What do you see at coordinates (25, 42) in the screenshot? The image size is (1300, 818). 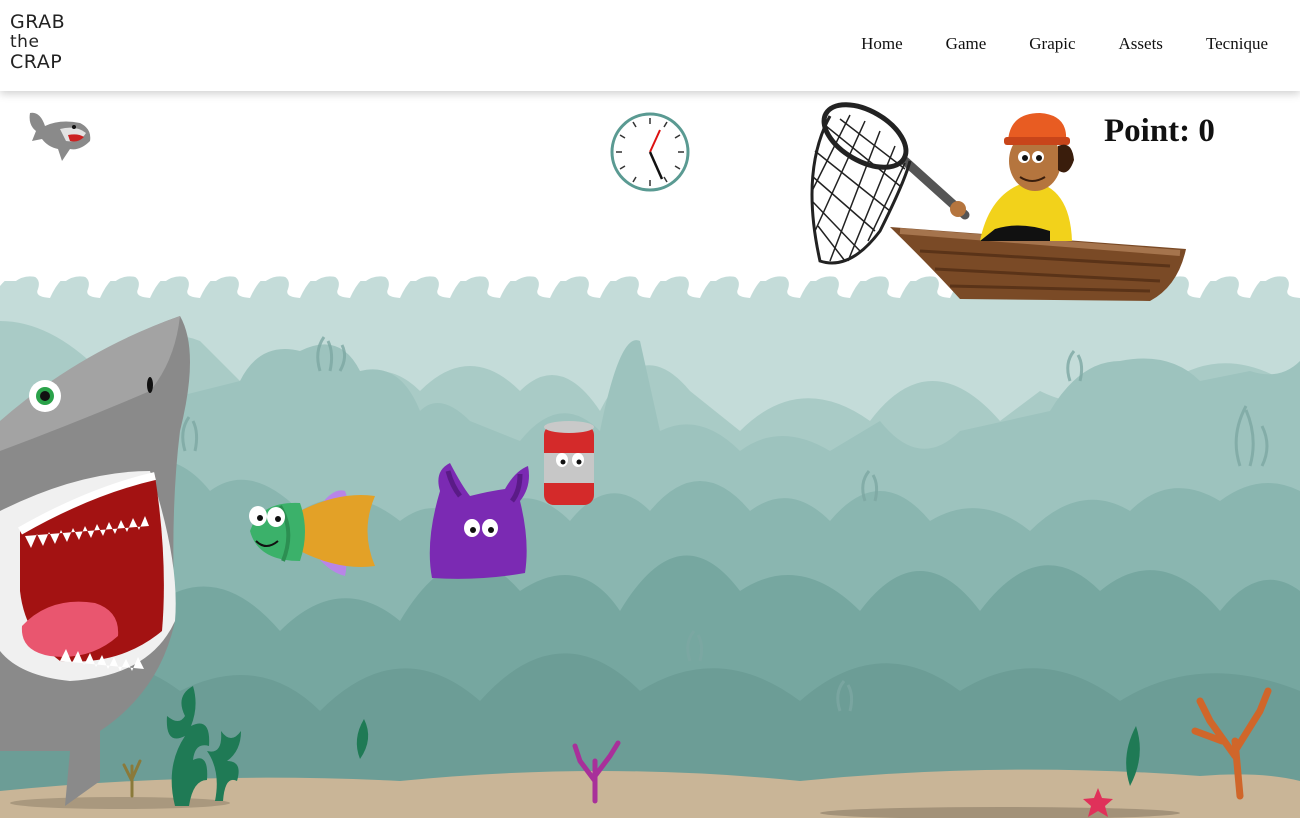 I see `logo-line-the: the` at bounding box center [25, 42].